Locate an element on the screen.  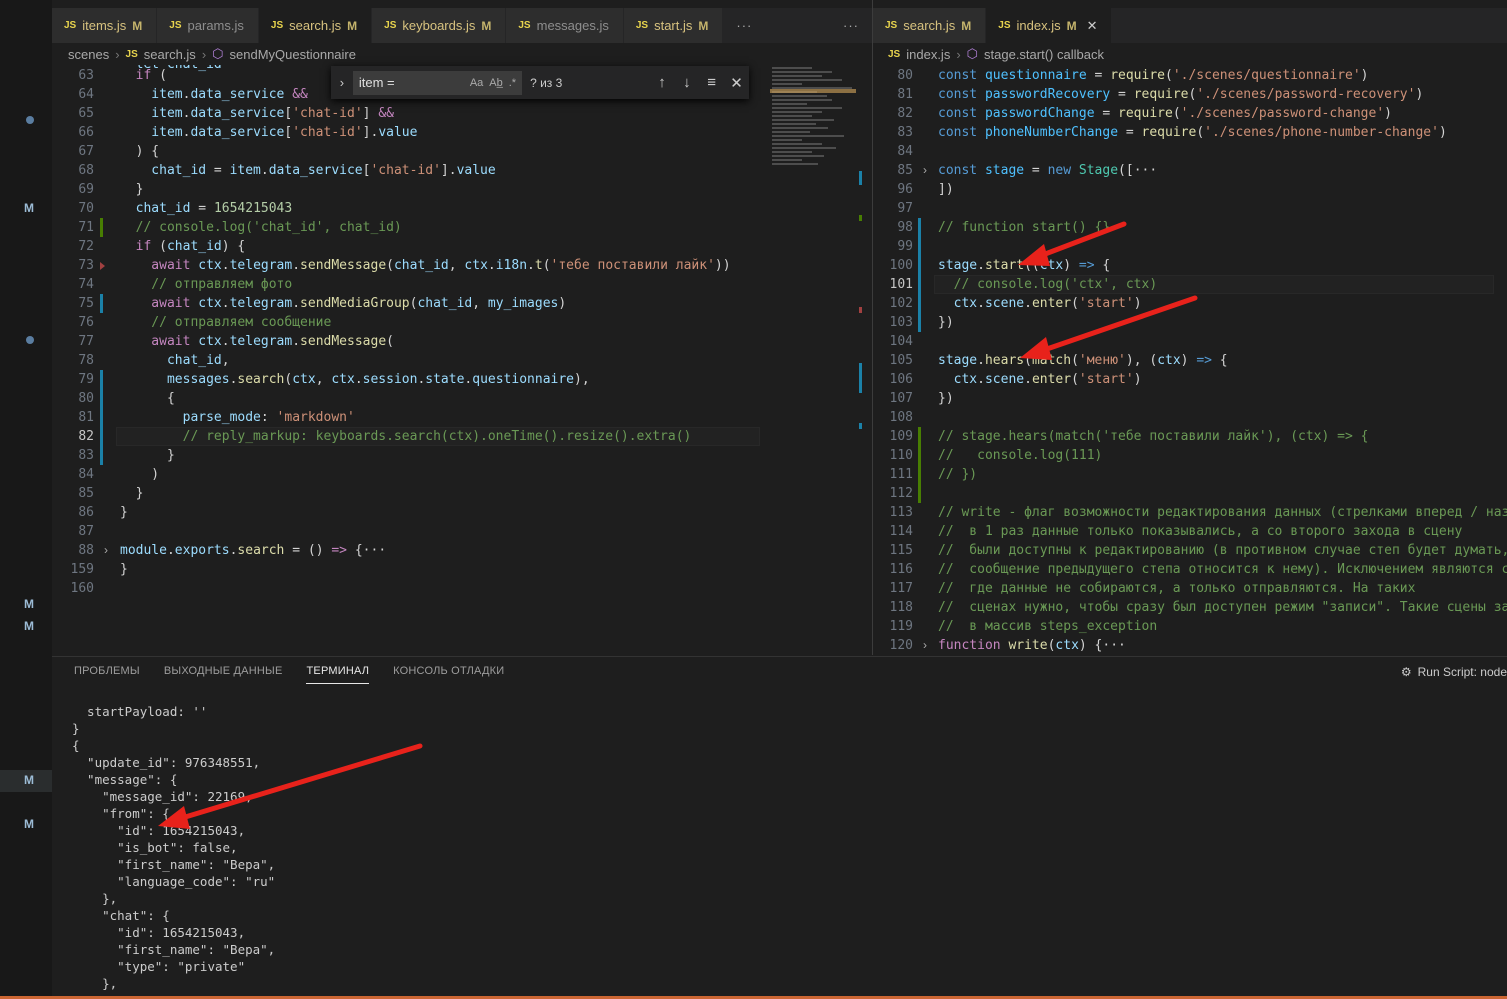
run-script-dropdown: ⚙ Run Script: node is located at coordinates (1454, 672).